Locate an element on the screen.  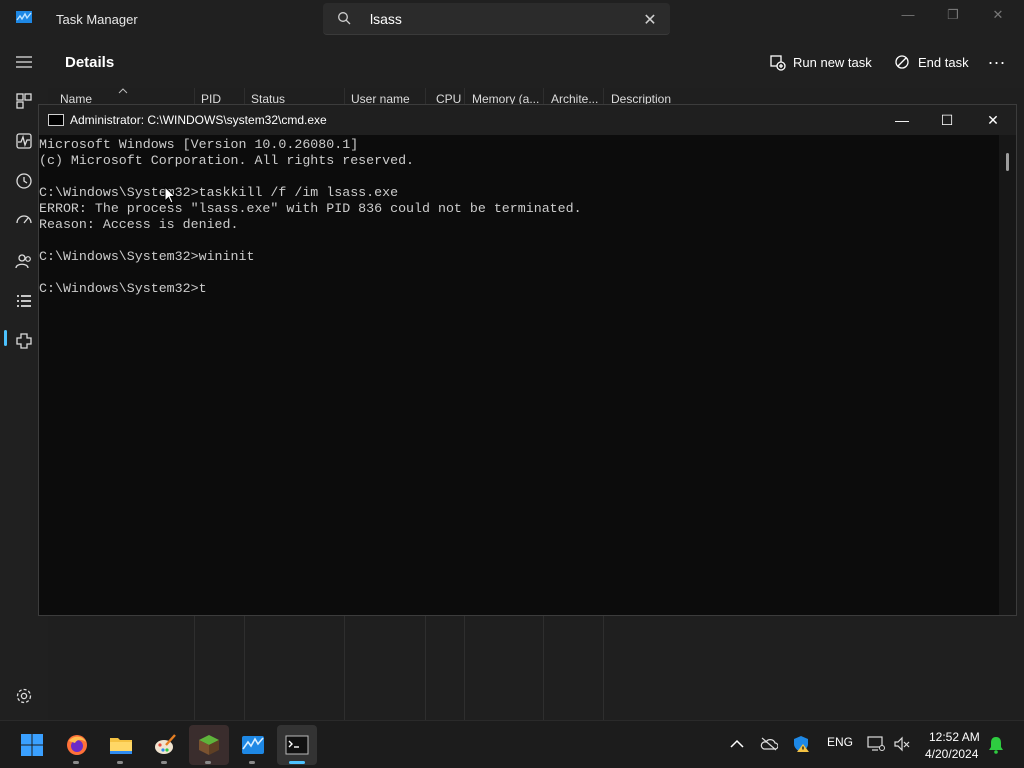
notification-bell-icon is located at coordinates (996, 745).